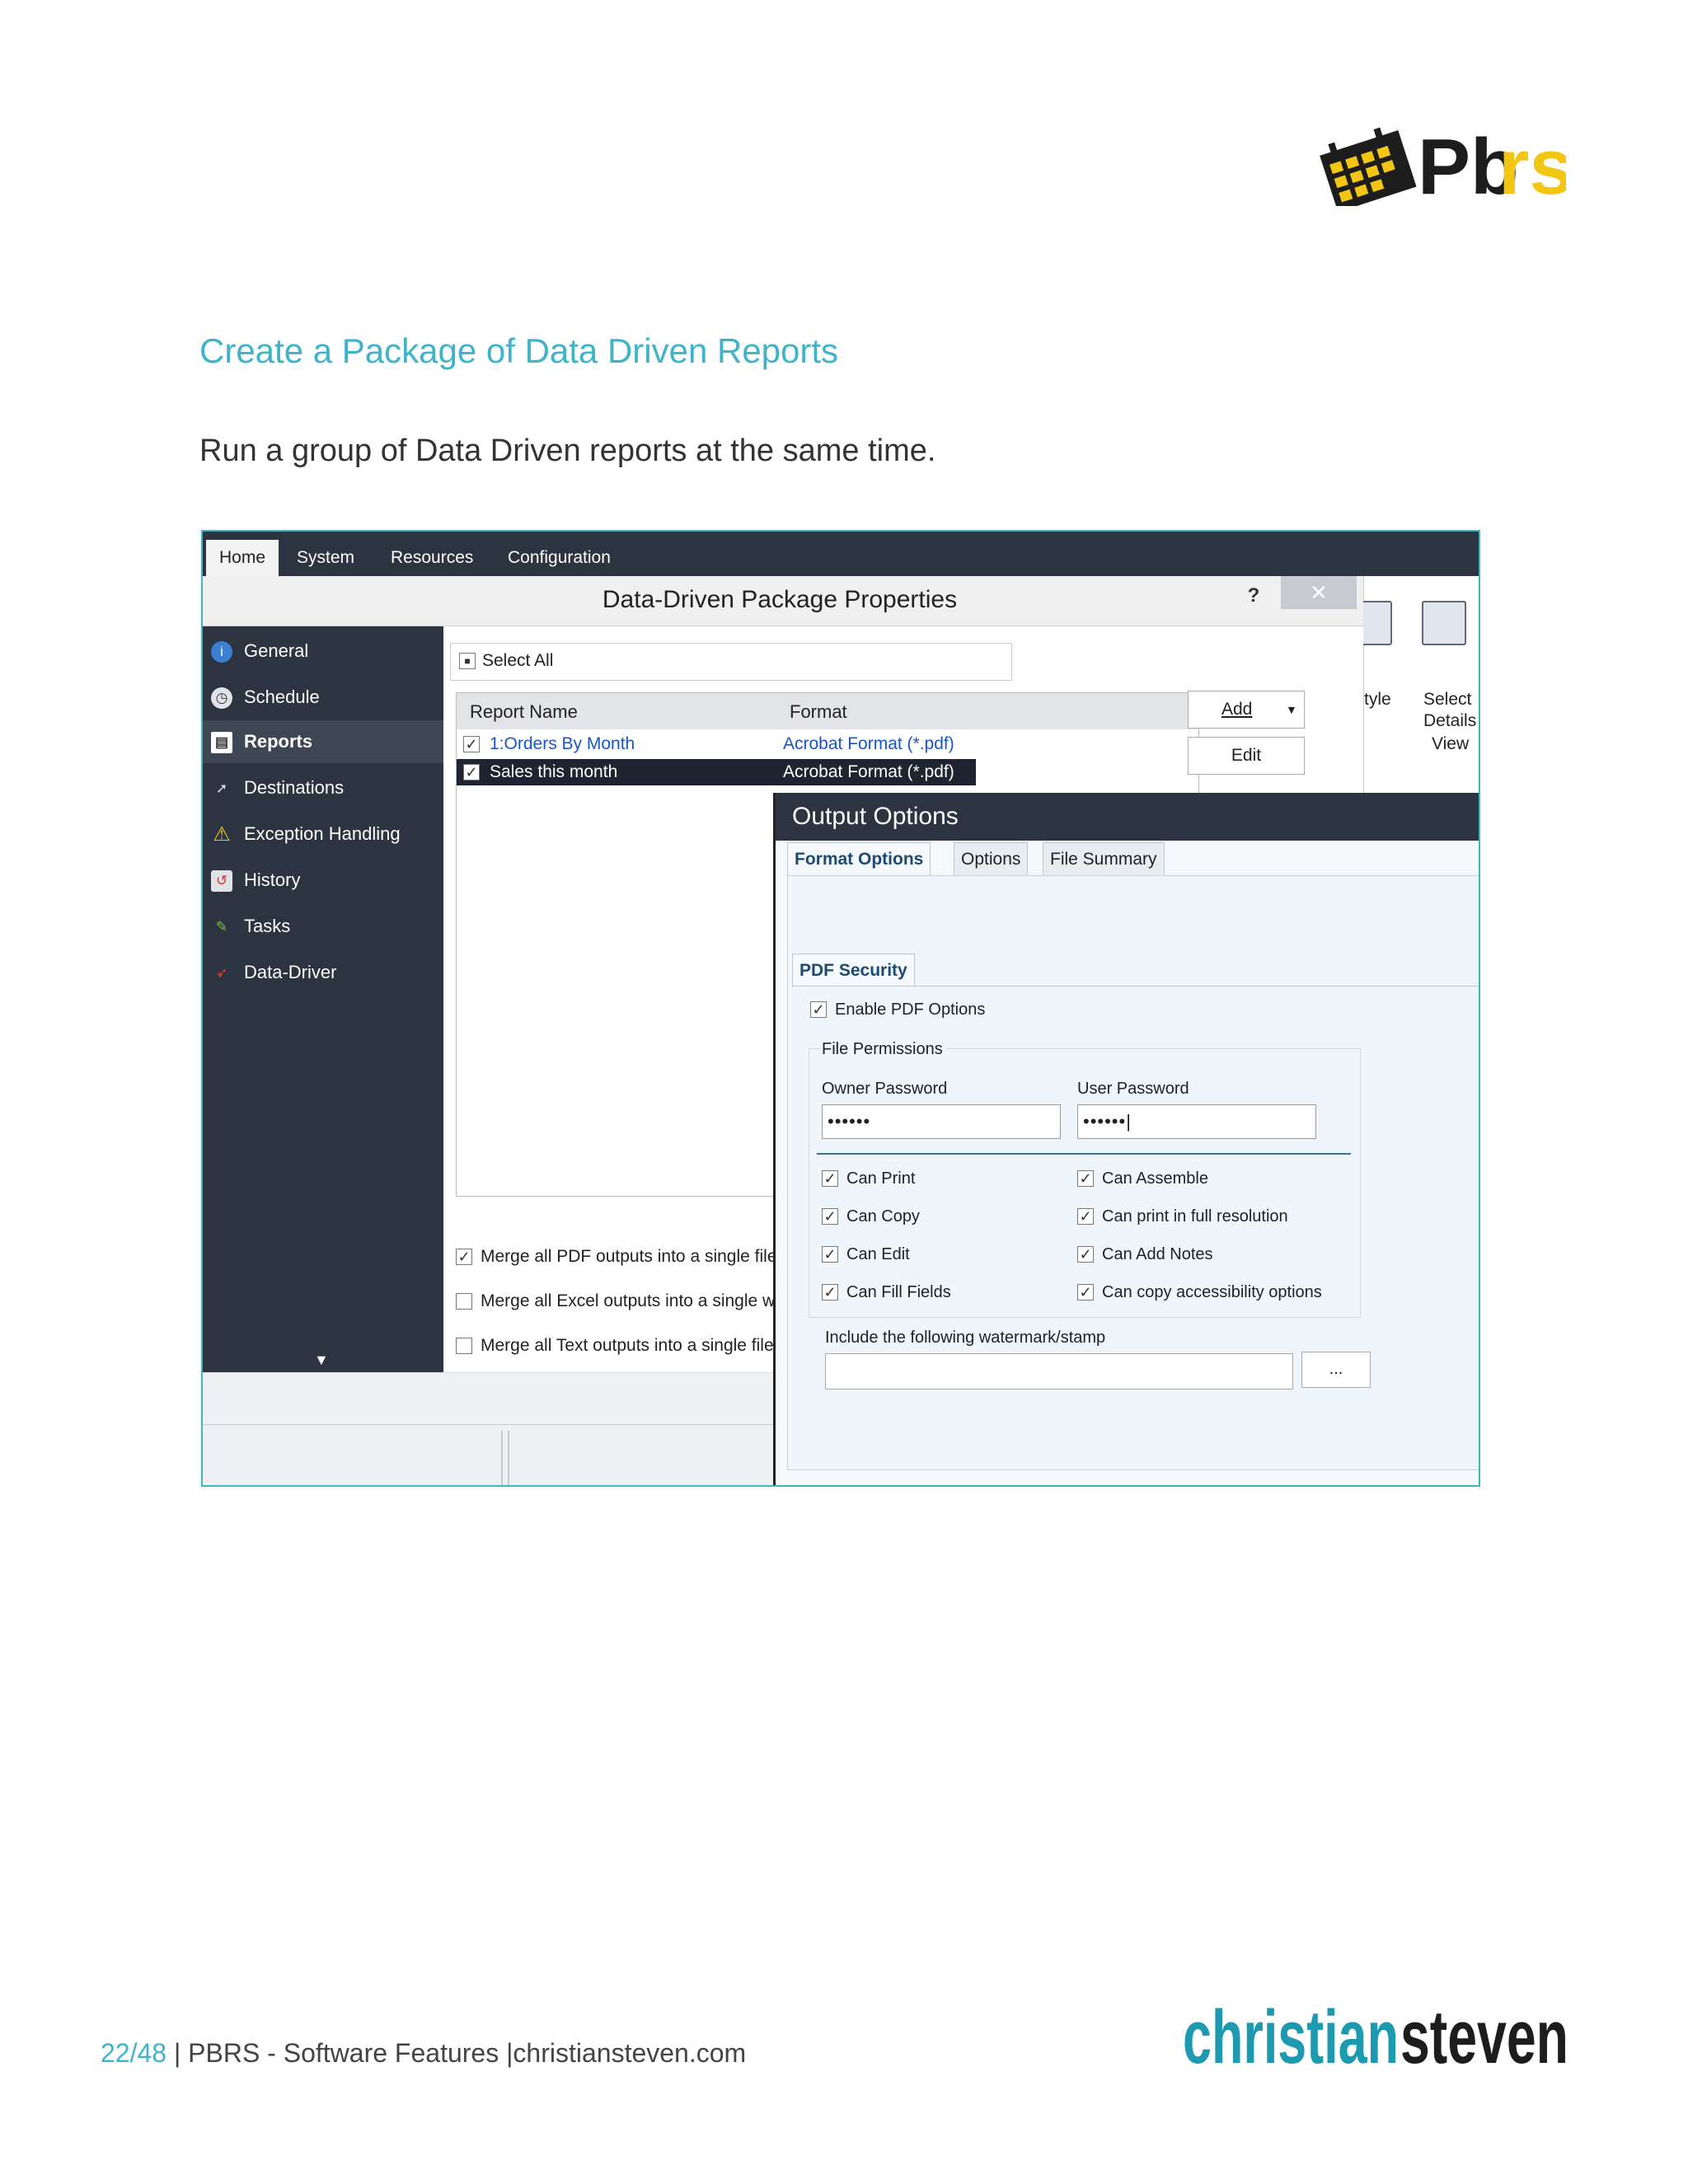 The width and height of the screenshot is (1688, 2184). I want to click on can-fill-fields-checkbox: ✓, so click(830, 1292).